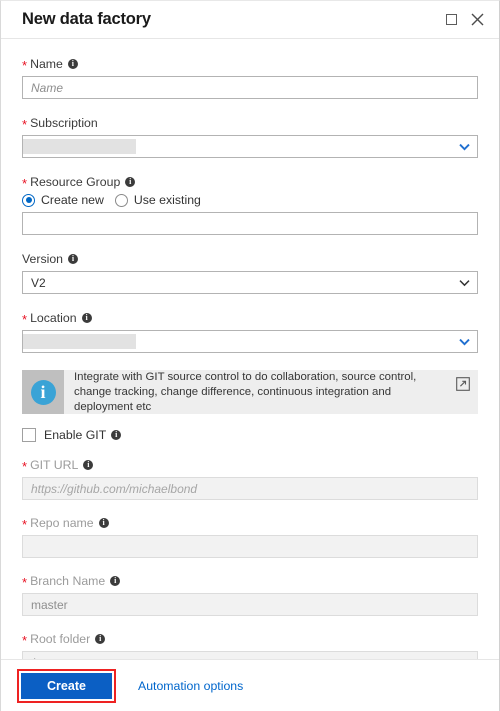 The image size is (500, 711). Describe the element at coordinates (250, 604) in the screenshot. I see `branch-name-input: master` at that location.